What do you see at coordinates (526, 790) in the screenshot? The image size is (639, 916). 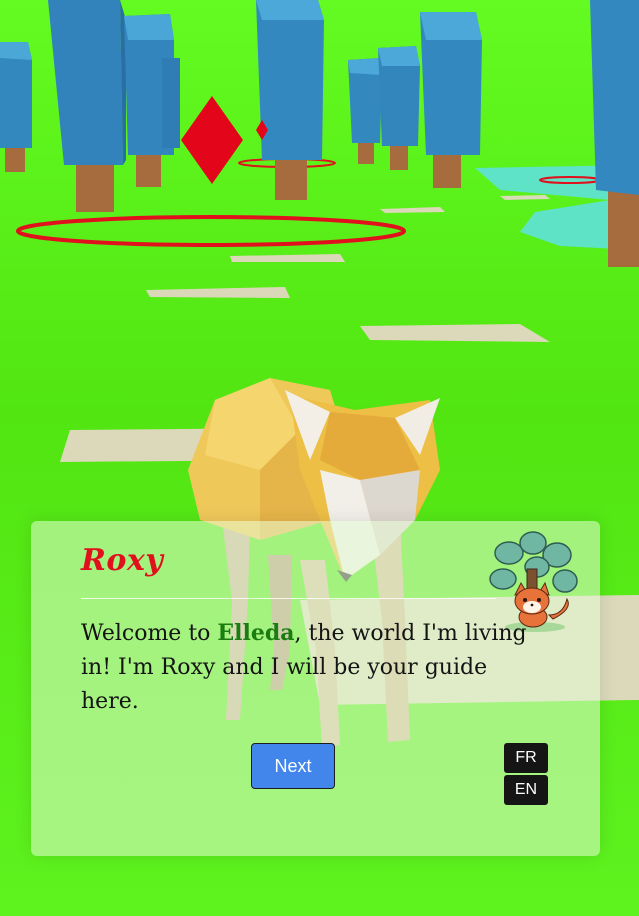 I see `language-en-button: EN` at bounding box center [526, 790].